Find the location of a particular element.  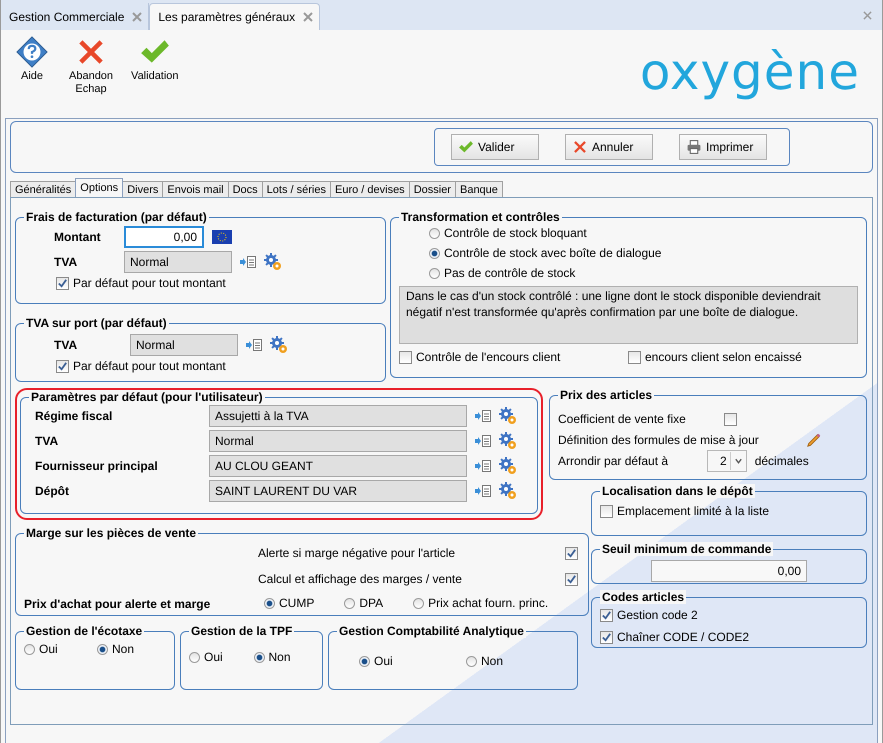

radio-label: Contrôle de stock avec boîte de dialogue is located at coordinates (553, 253).